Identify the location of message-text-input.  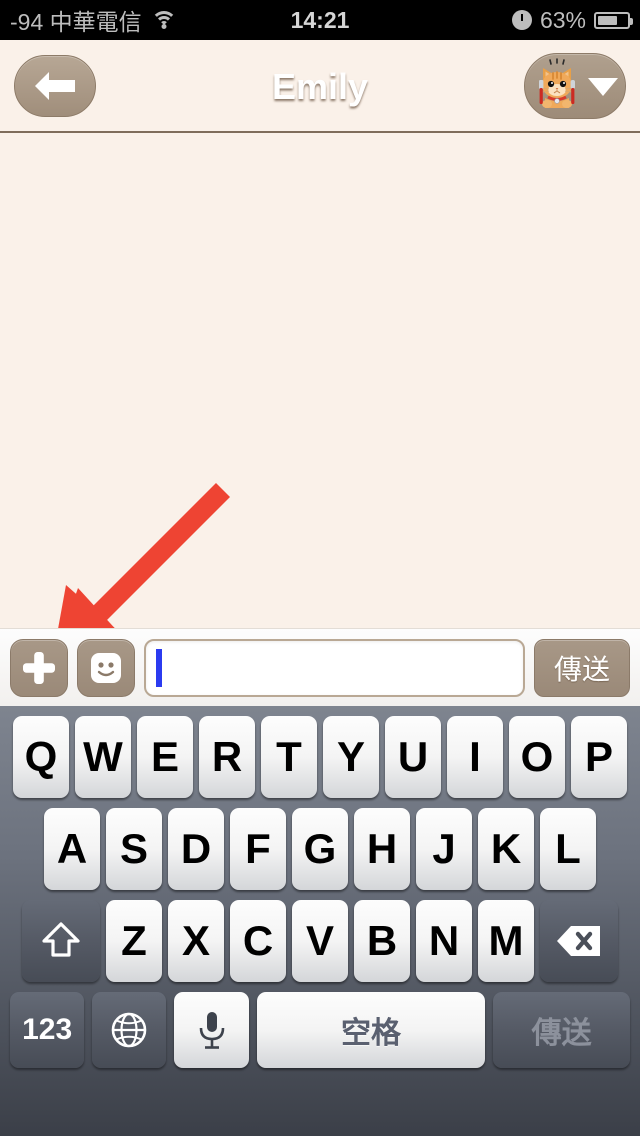
(334, 667).